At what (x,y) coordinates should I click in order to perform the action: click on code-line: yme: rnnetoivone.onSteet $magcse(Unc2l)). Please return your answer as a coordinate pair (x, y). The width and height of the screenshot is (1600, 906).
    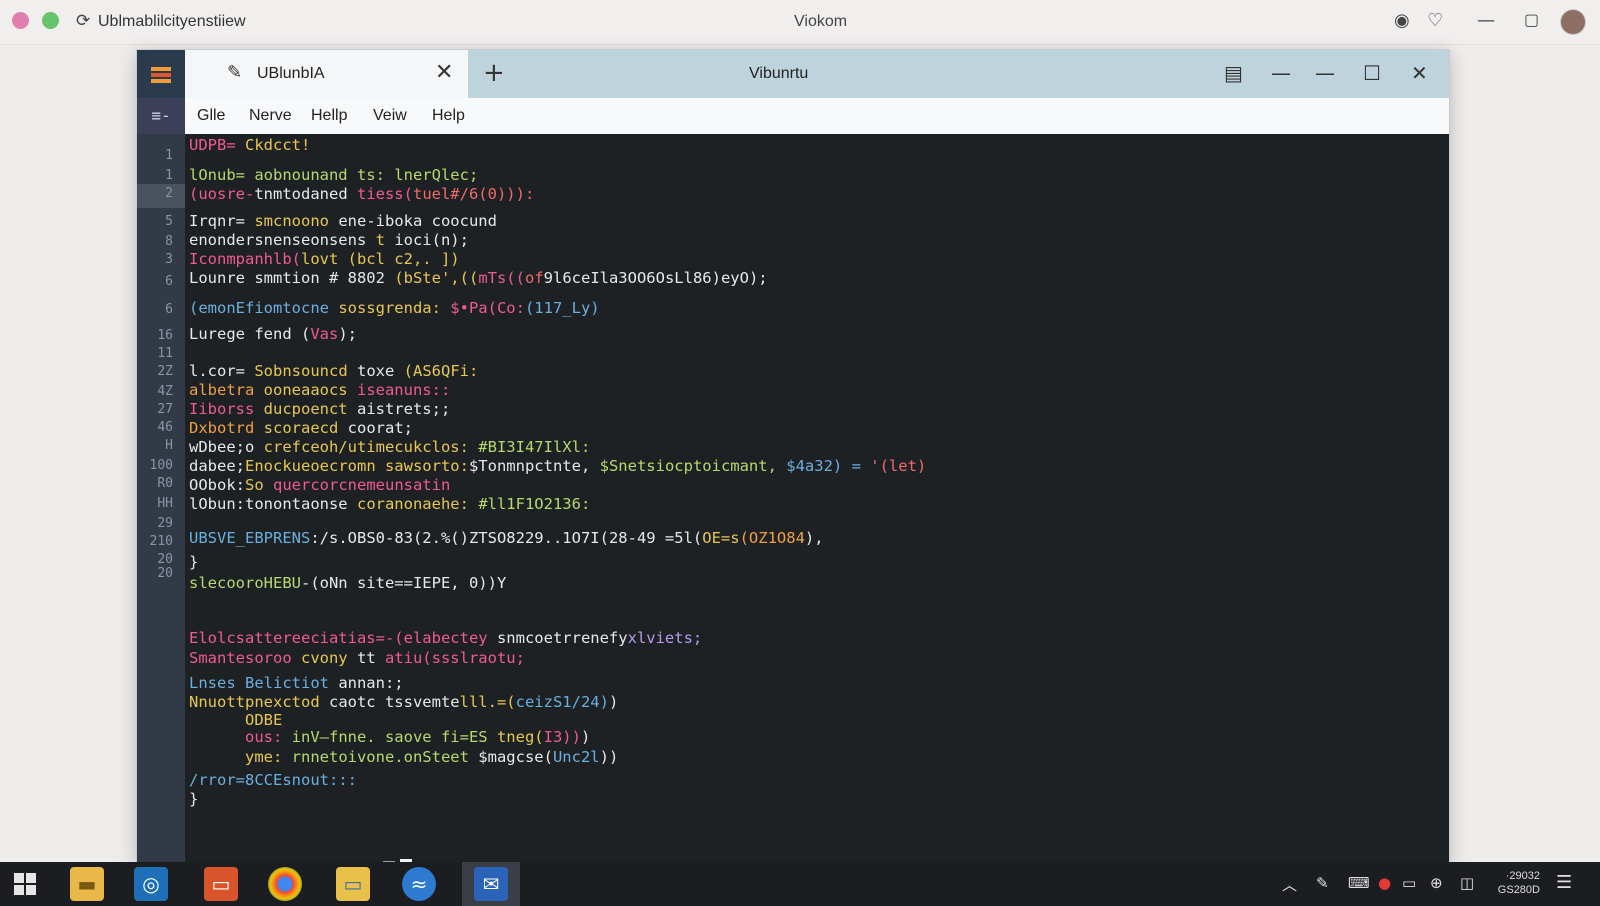
    Looking at the image, I should click on (403, 757).